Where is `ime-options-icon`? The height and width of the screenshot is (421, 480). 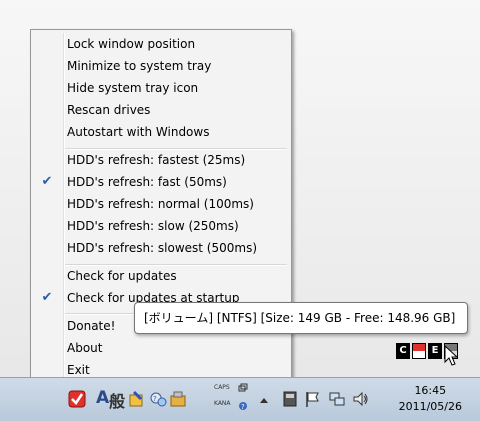
ime-options-icon is located at coordinates (243, 388).